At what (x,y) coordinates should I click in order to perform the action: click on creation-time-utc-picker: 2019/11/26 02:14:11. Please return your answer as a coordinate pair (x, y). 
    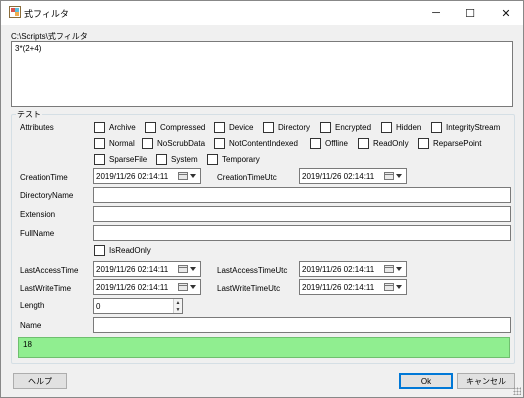
    Looking at the image, I should click on (353, 176).